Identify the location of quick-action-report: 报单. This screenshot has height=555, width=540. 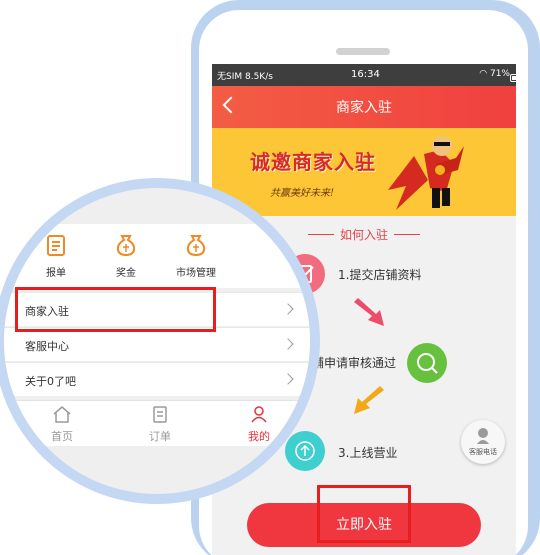
(56, 256).